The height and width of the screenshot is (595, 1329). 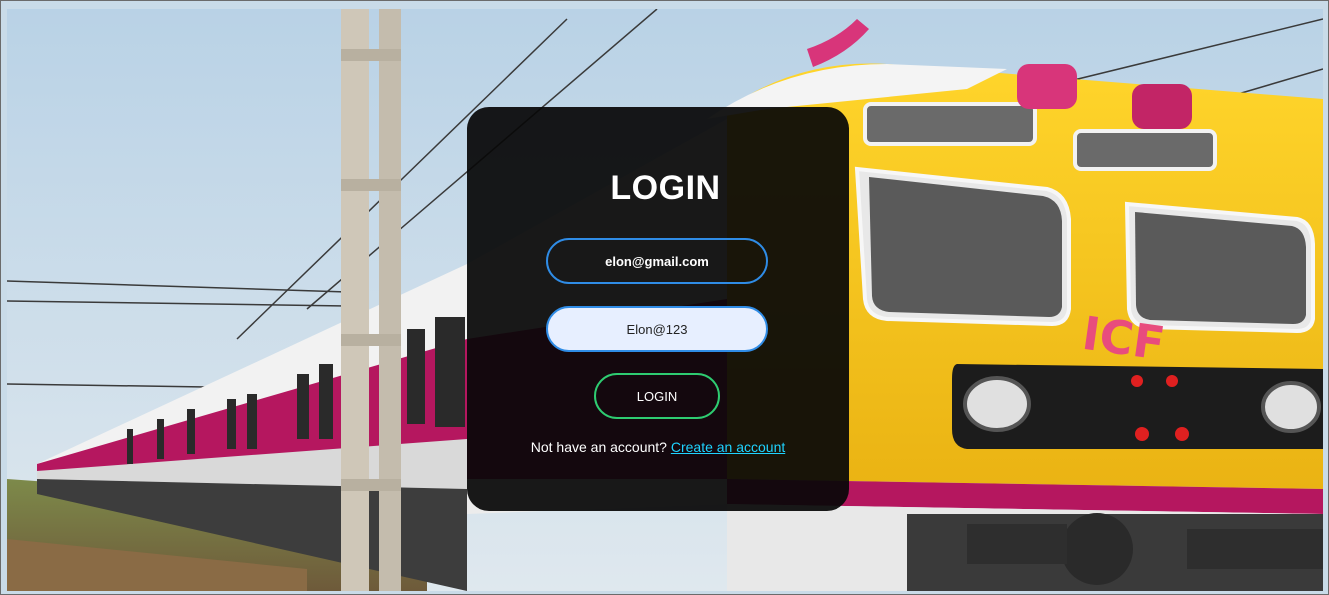 I want to click on login-button: LOGIN, so click(x=657, y=396).